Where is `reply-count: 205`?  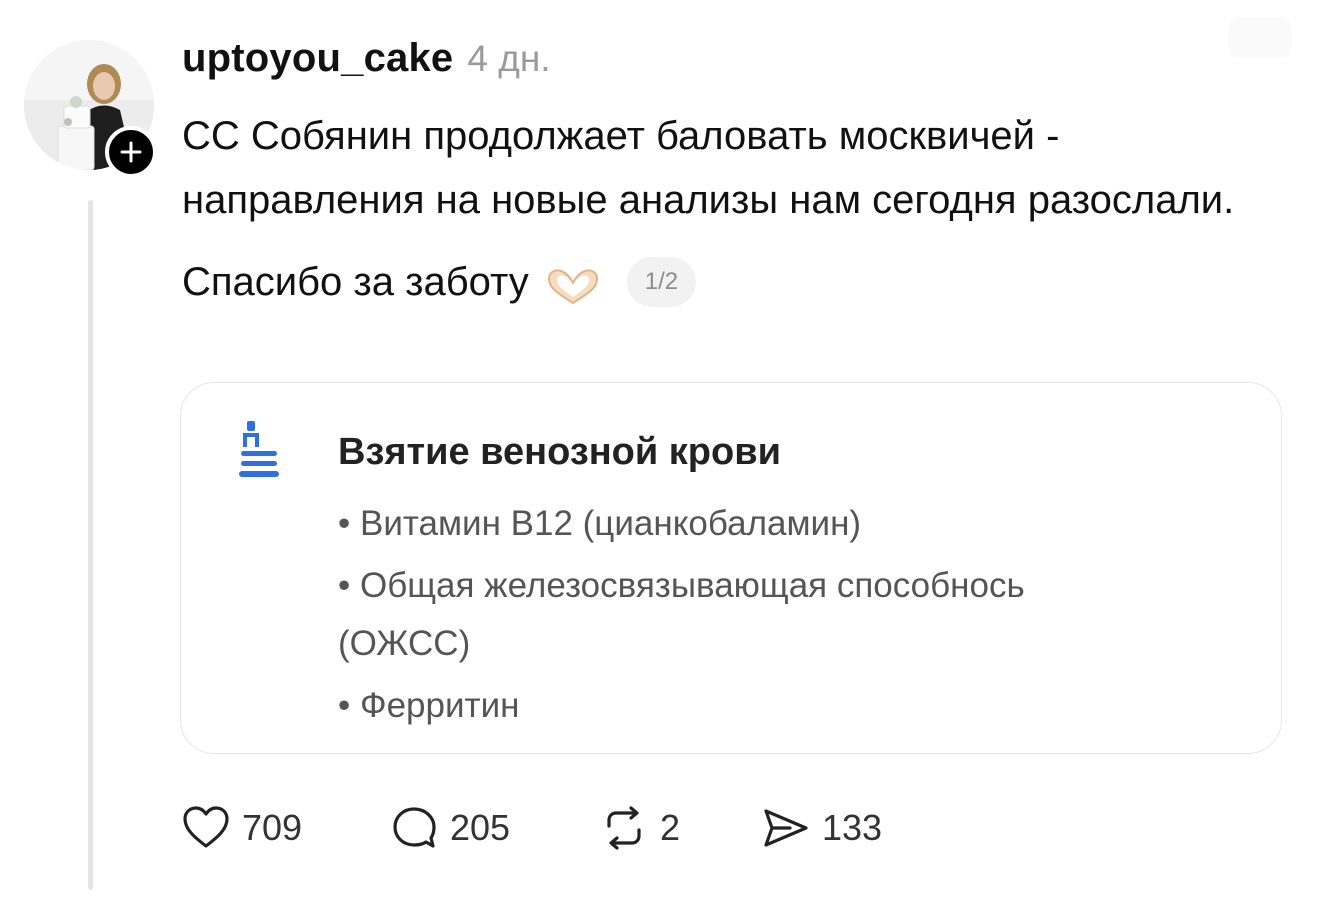
reply-count: 205 is located at coordinates (480, 827).